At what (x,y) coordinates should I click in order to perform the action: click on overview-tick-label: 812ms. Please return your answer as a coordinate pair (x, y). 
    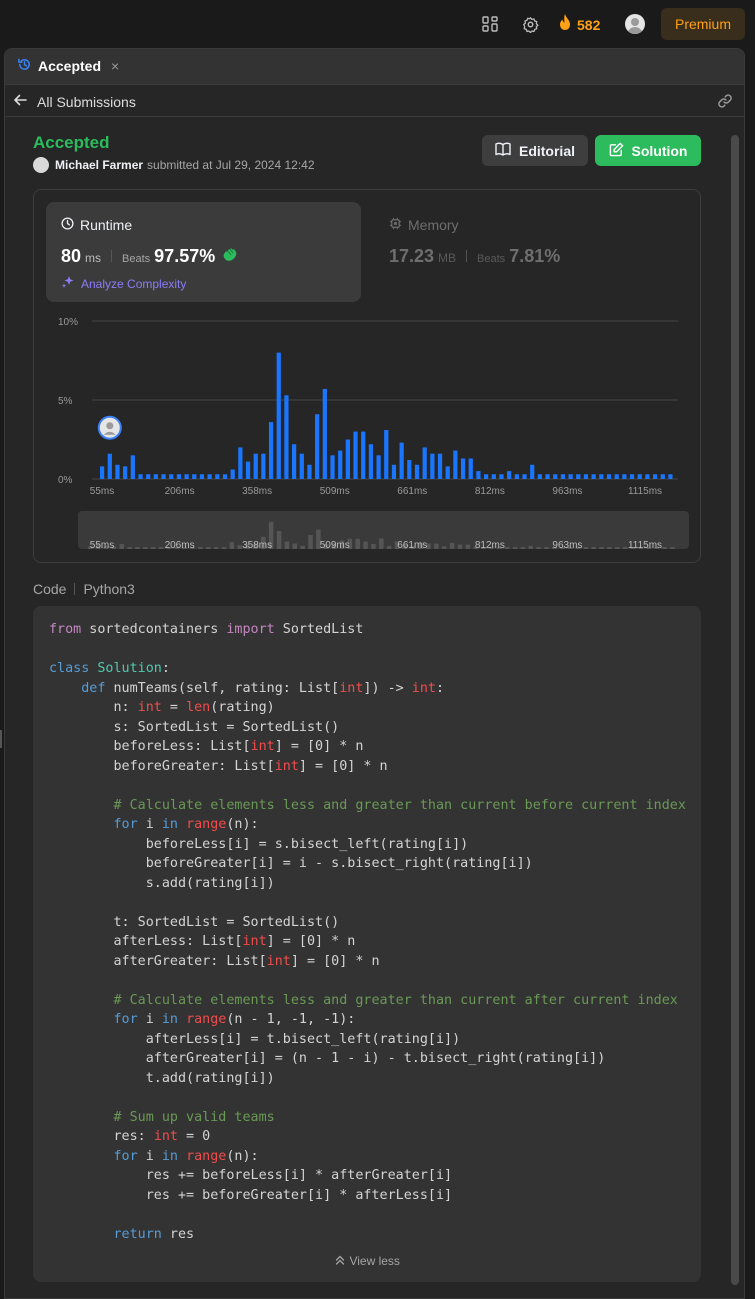
    Looking at the image, I should click on (490, 545).